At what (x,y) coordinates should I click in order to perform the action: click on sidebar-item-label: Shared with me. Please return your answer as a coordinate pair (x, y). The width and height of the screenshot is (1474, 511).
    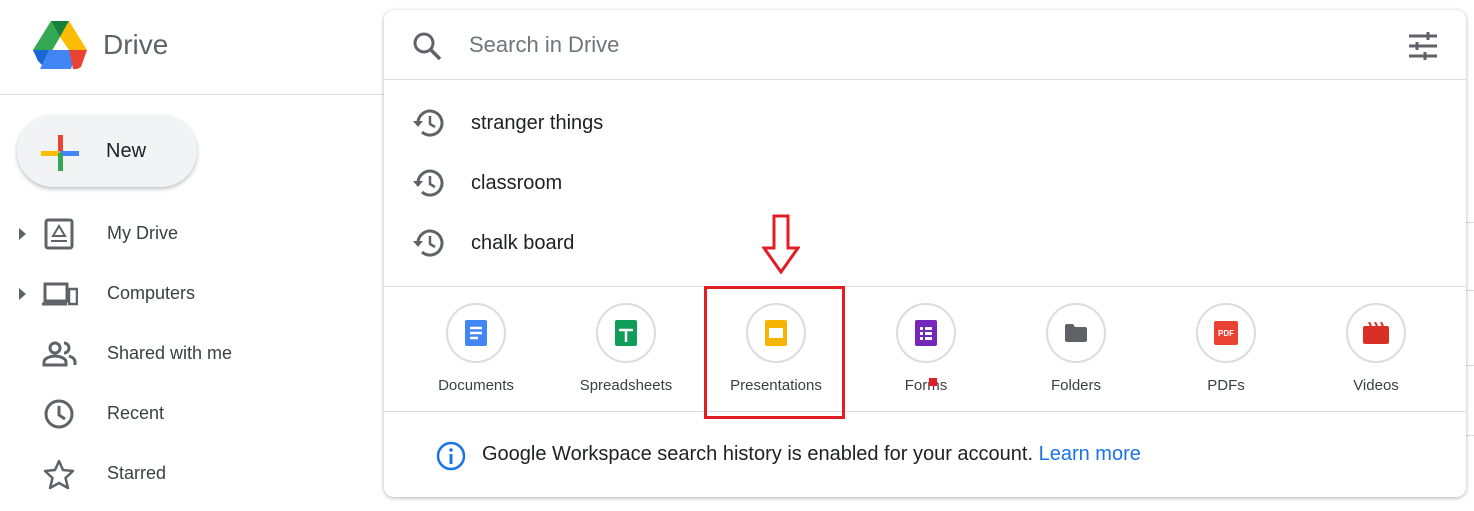
    Looking at the image, I should click on (170, 353).